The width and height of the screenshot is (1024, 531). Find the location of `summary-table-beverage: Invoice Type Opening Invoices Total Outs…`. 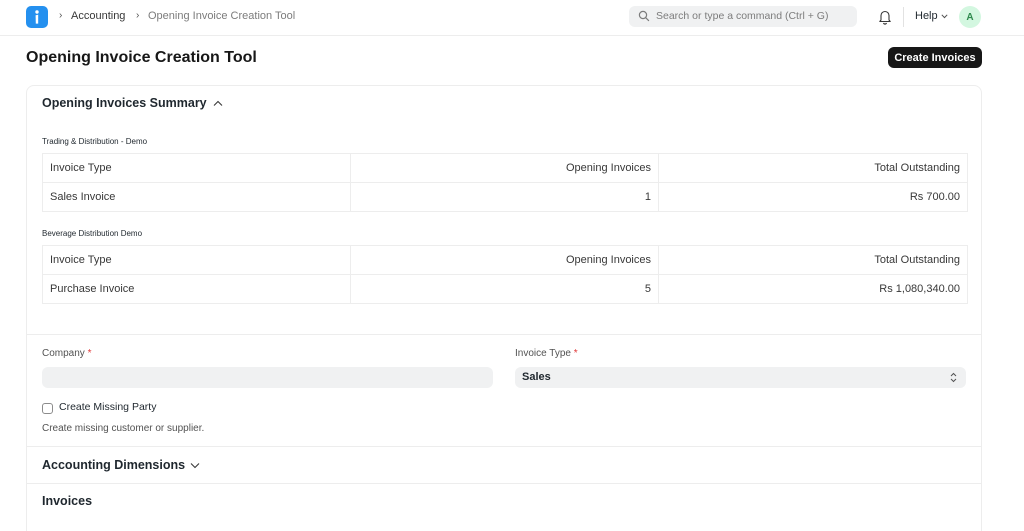

summary-table-beverage: Invoice Type Opening Invoices Total Outs… is located at coordinates (505, 274).